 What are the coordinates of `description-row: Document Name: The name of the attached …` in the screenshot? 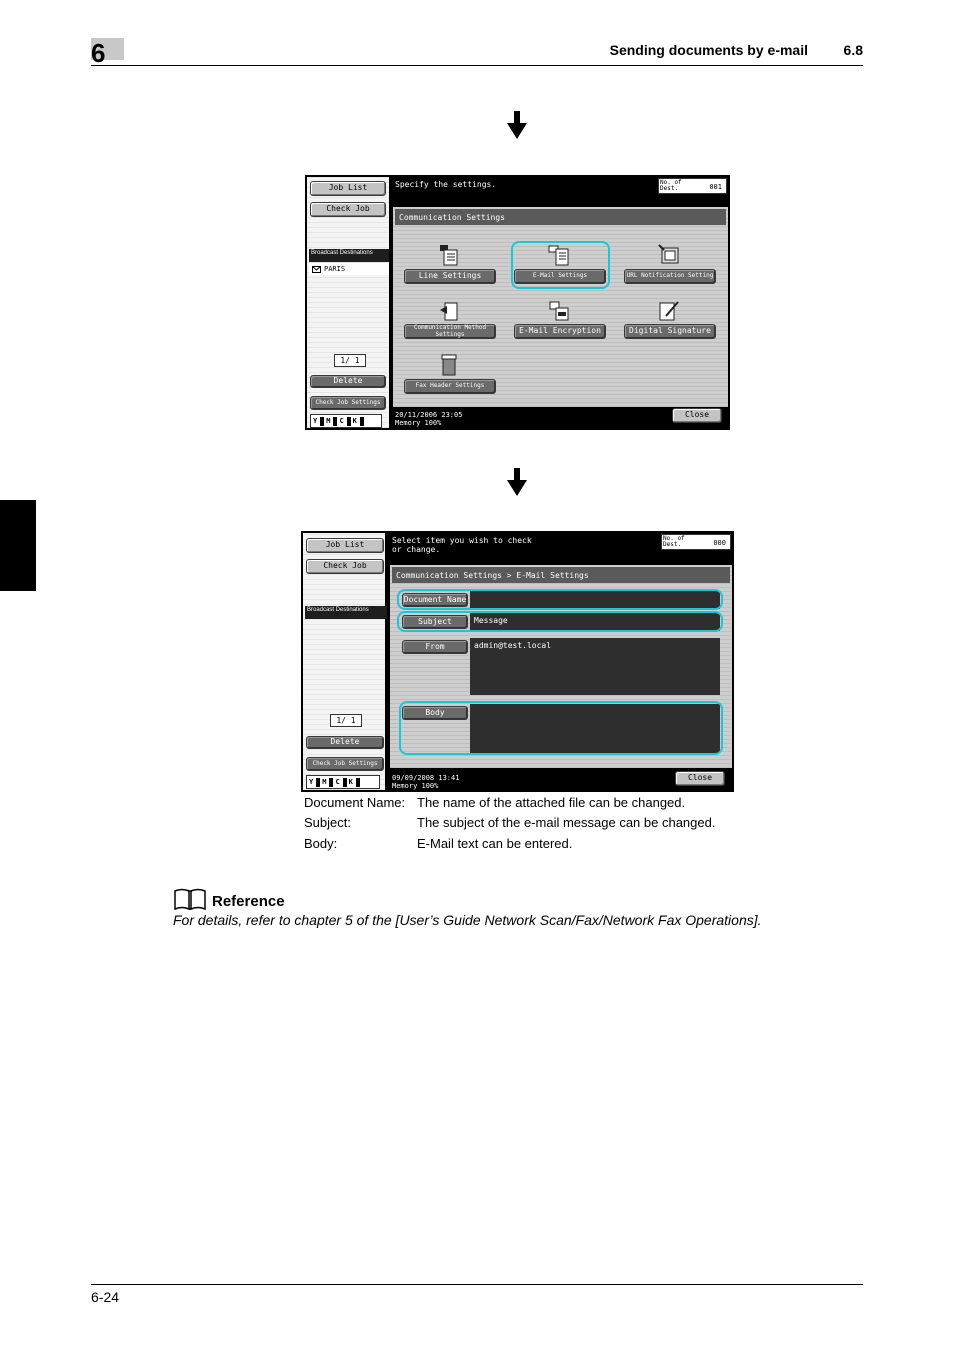 It's located at (494, 803).